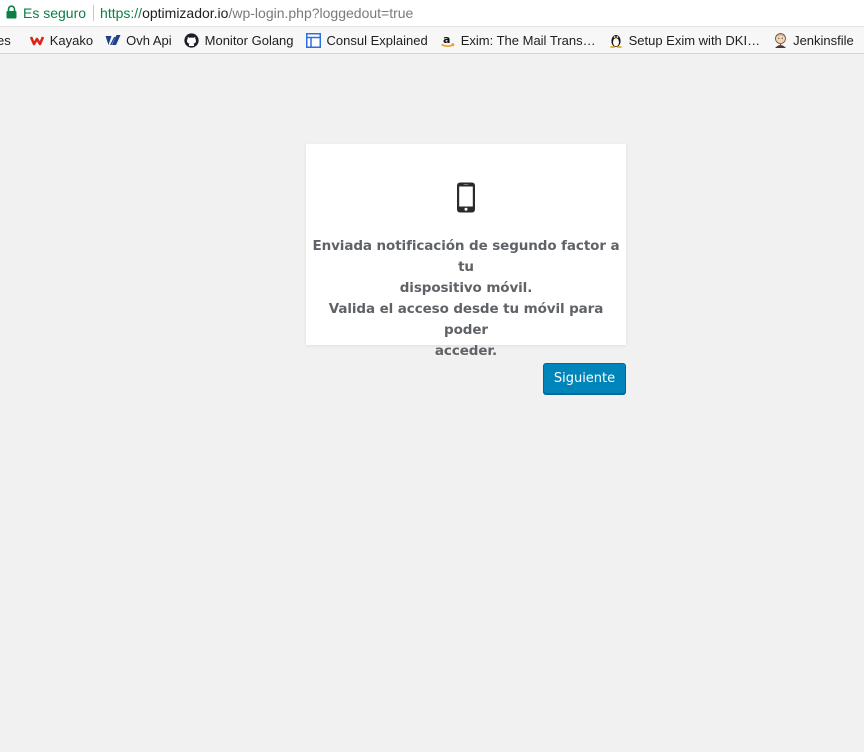 The height and width of the screenshot is (752, 864). I want to click on bookmark-ovh-api: Ovh Api, so click(138, 40).